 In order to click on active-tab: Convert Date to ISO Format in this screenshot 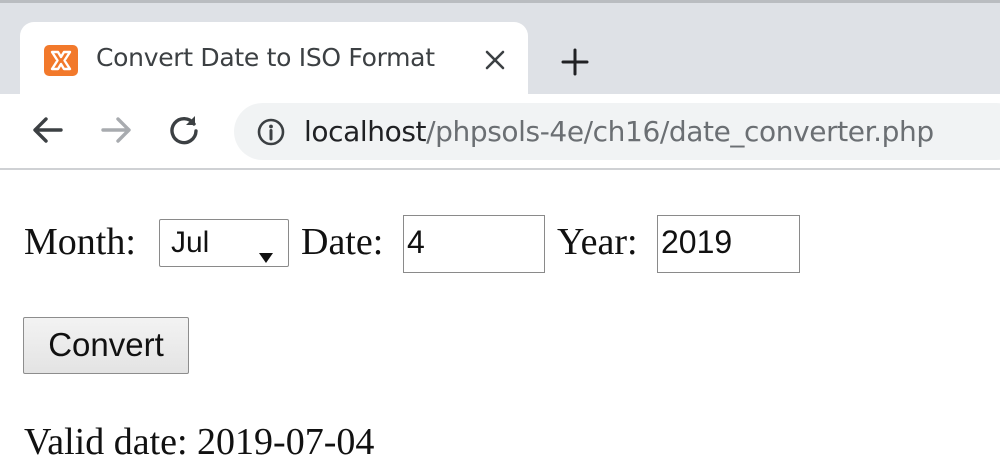, I will do `click(274, 59)`.